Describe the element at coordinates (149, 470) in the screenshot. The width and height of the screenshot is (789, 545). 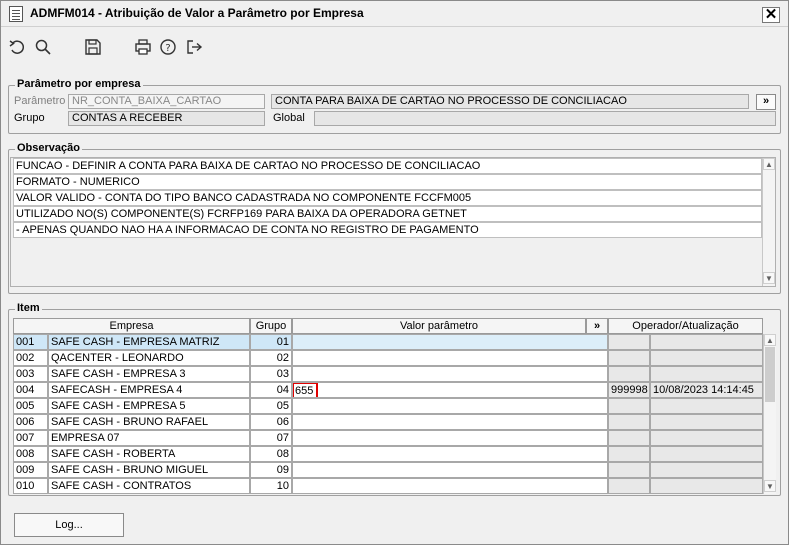
I see `empresa-cell: SAFE CASH - BRUNO MIGUEL` at that location.